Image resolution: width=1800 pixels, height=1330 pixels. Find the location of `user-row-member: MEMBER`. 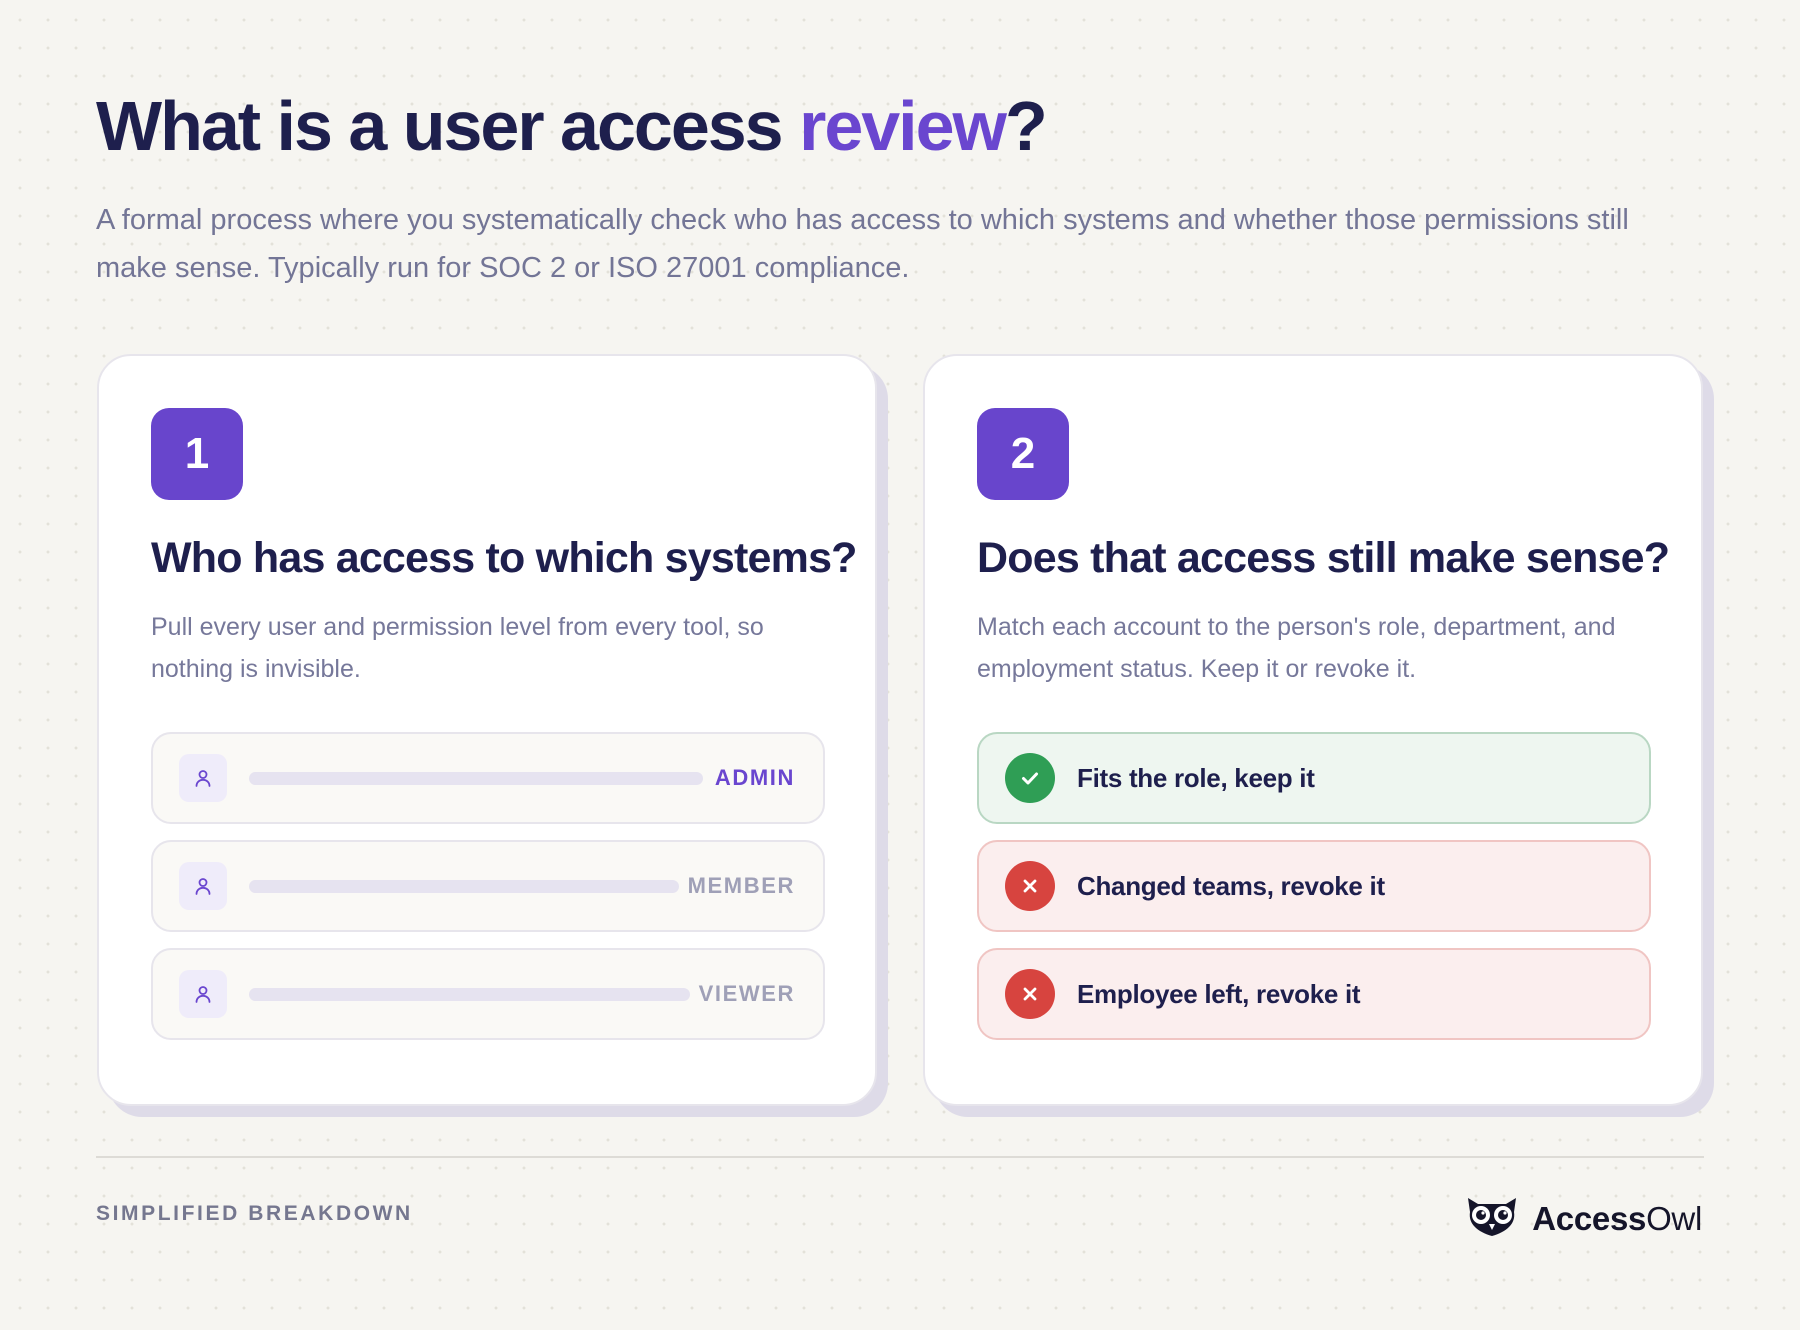

user-row-member: MEMBER is located at coordinates (488, 886).